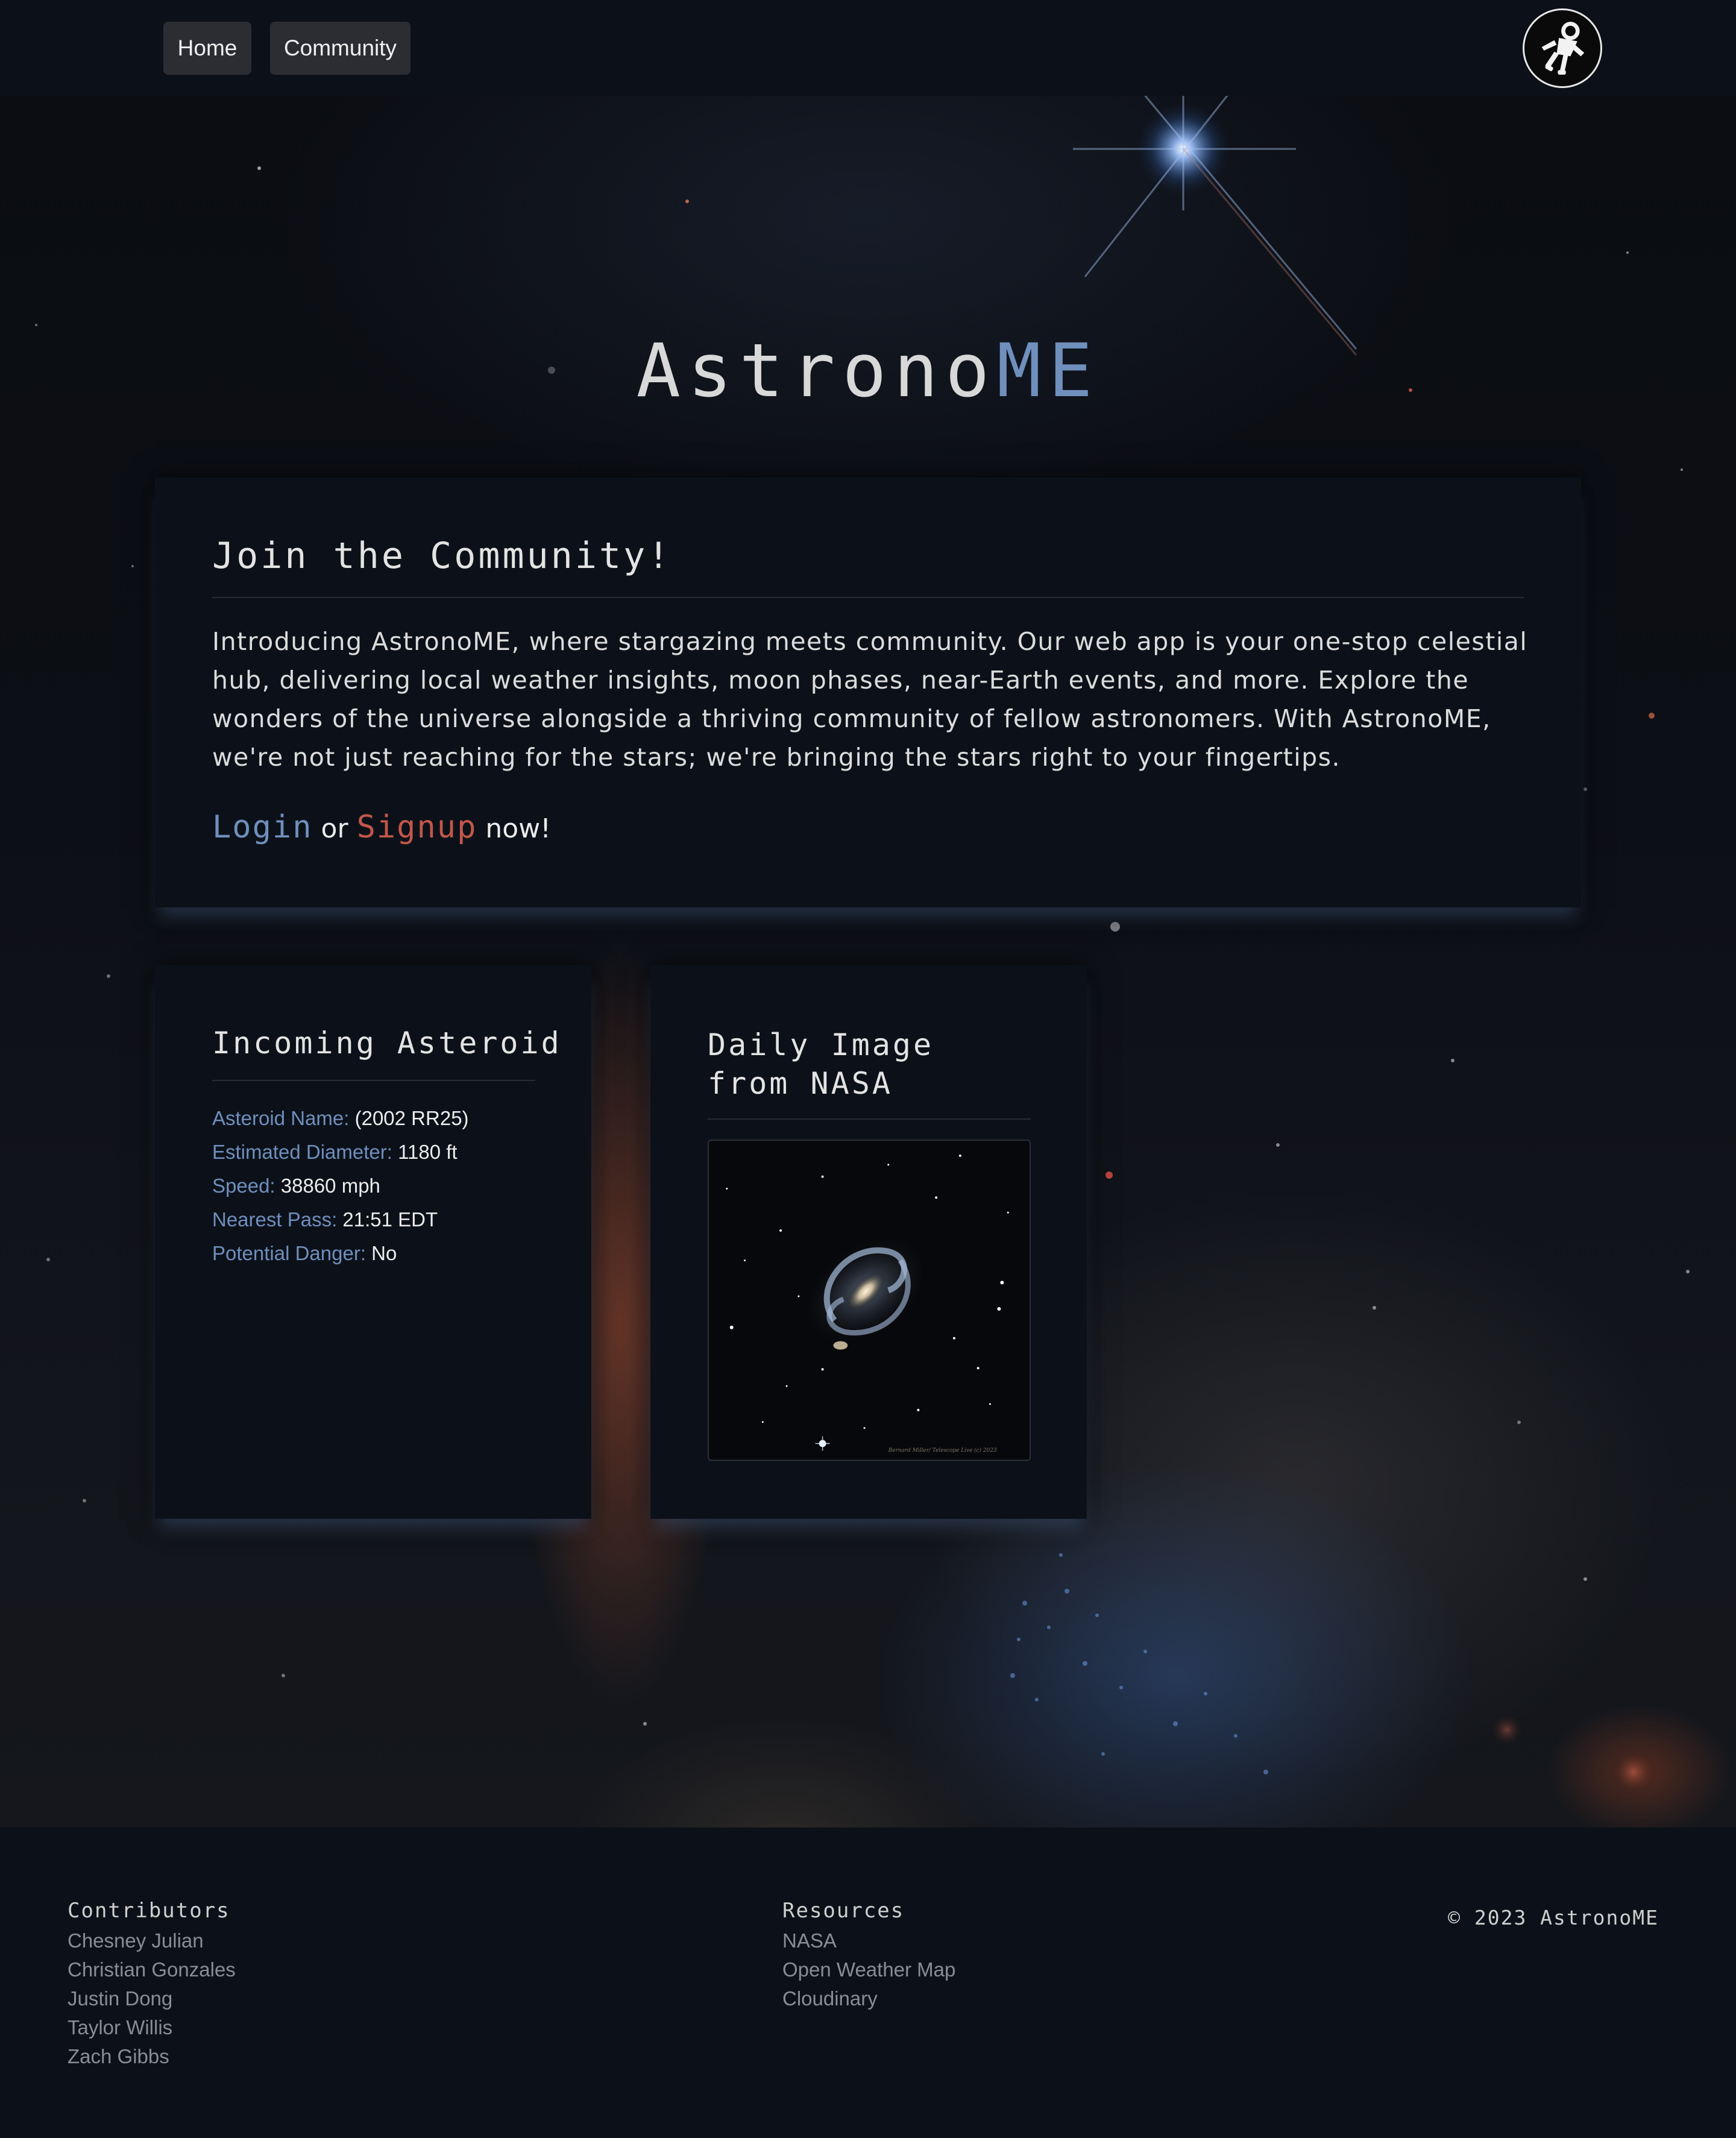 The image size is (1736, 2138). Describe the element at coordinates (152, 1941) in the screenshot. I see `contributor-link: Chesney Julian` at that location.